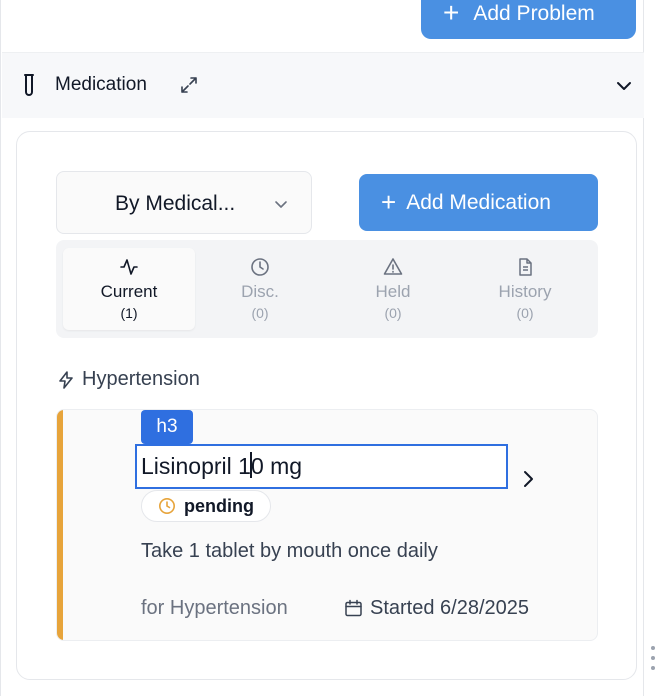  What do you see at coordinates (129, 313) in the screenshot?
I see `tab-count: (1)` at bounding box center [129, 313].